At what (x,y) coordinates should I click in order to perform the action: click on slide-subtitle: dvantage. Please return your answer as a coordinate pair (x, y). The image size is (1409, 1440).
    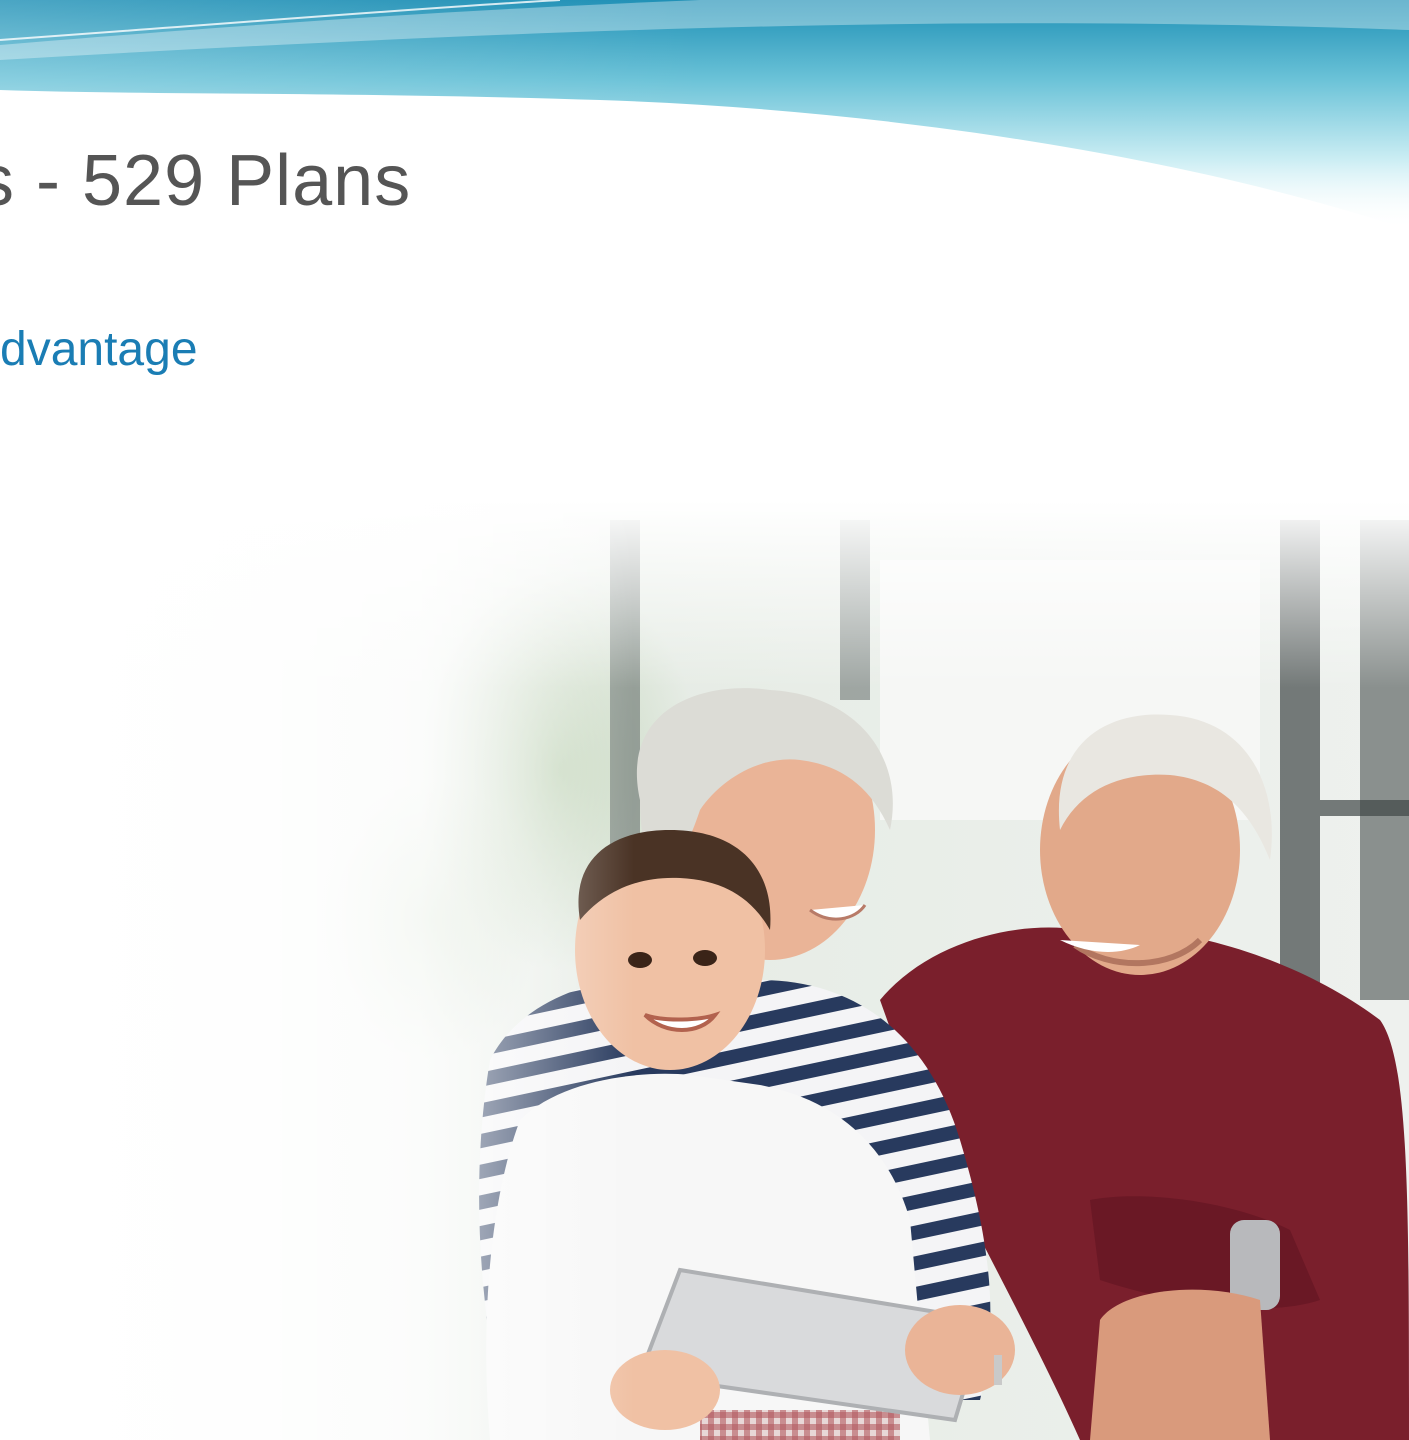
    Looking at the image, I should click on (99, 349).